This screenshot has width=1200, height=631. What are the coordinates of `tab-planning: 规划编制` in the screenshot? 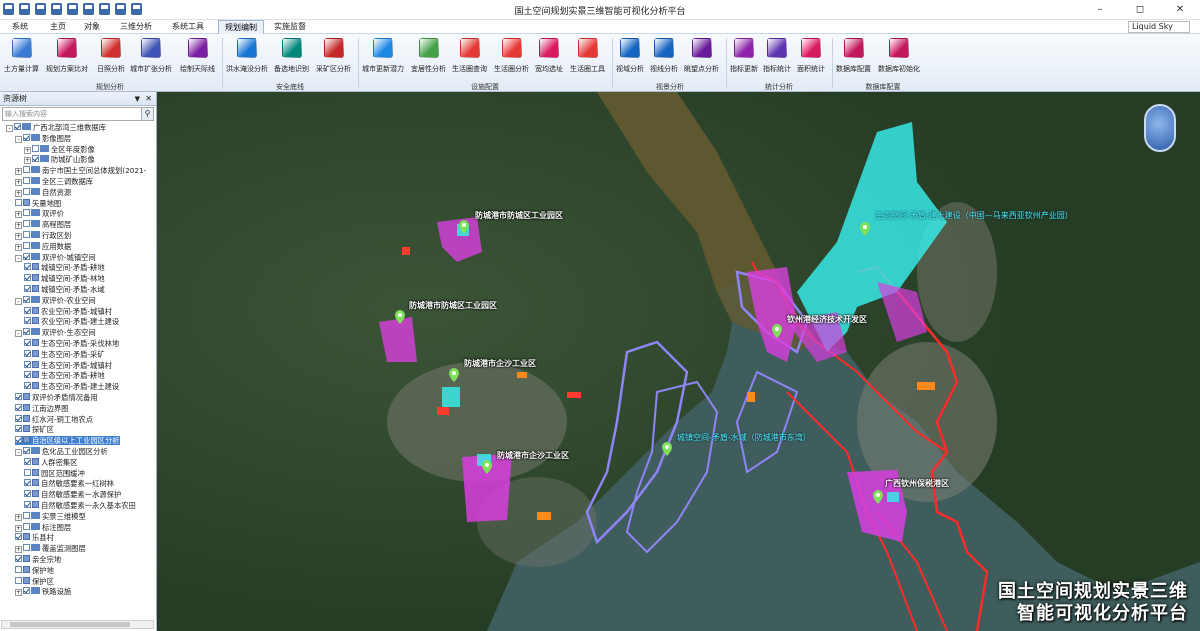 It's located at (241, 27).